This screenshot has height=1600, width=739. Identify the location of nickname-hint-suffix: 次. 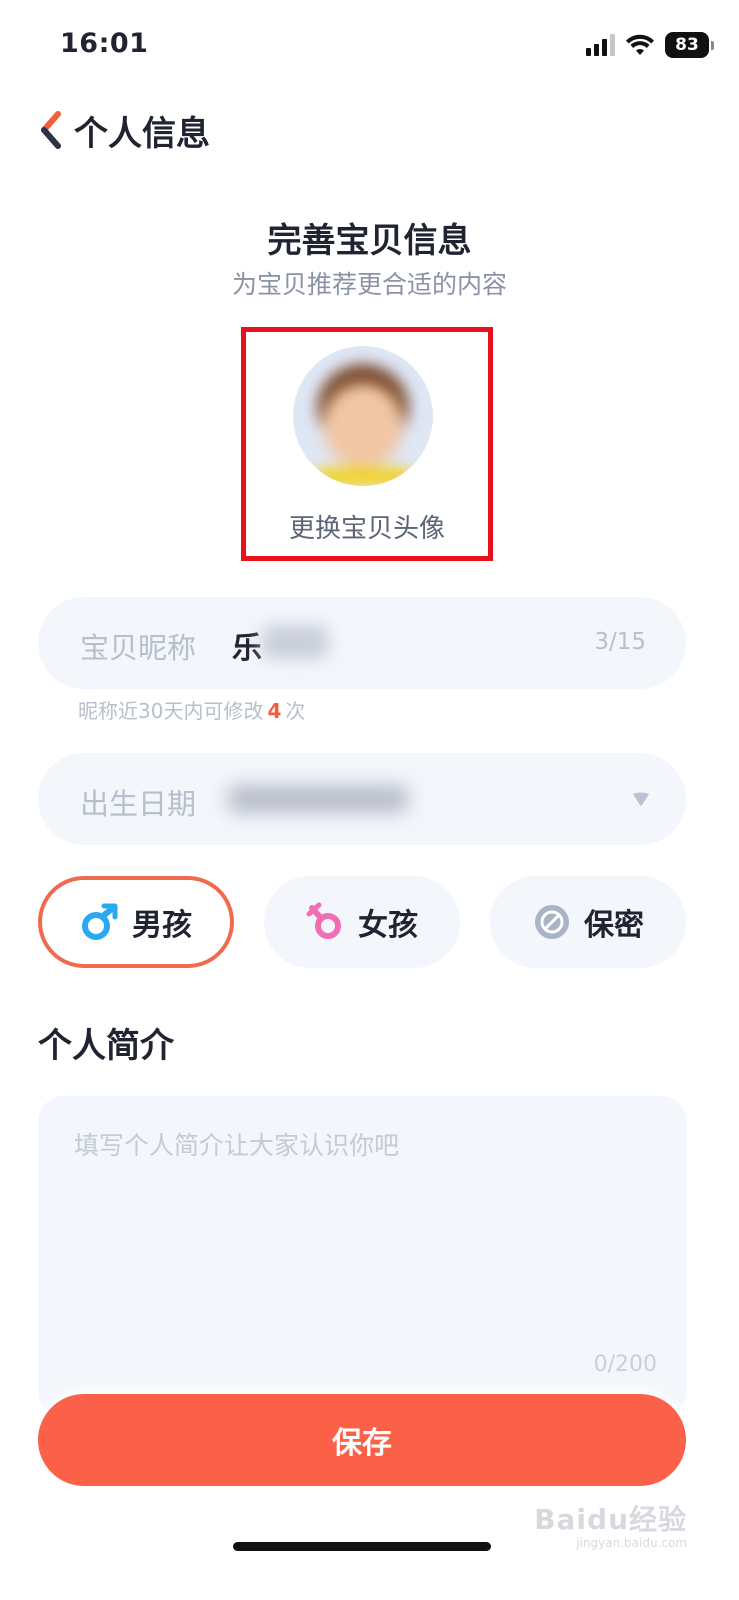
(295, 711).